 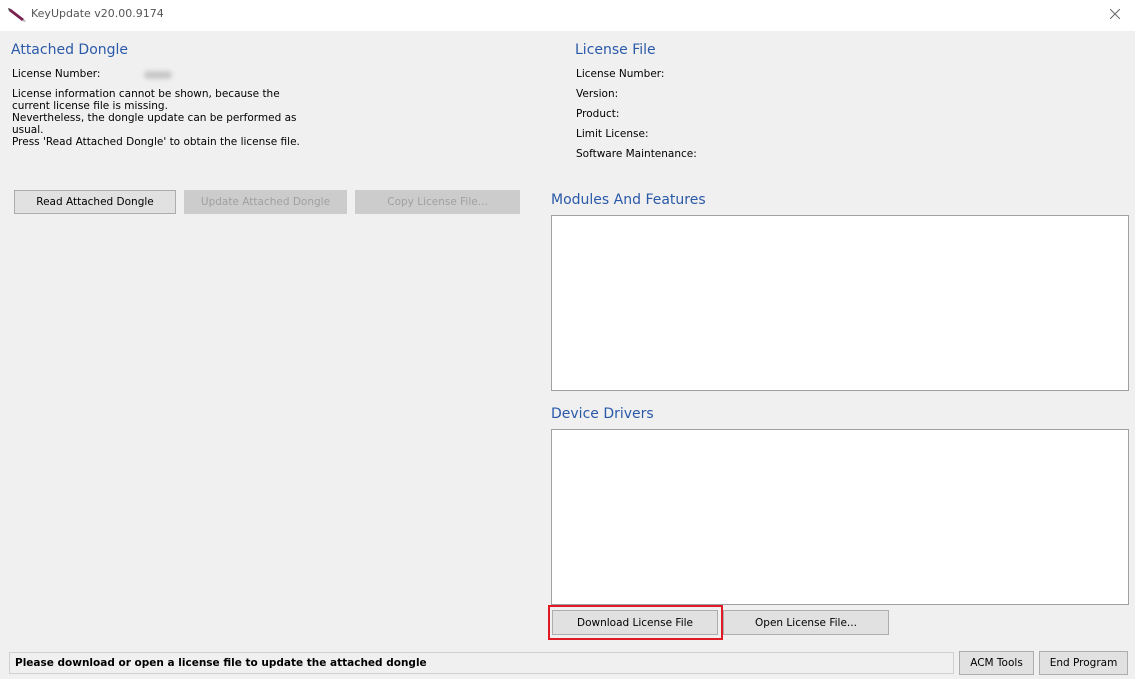 I want to click on modules-features-heading: Modules And Features, so click(x=628, y=200).